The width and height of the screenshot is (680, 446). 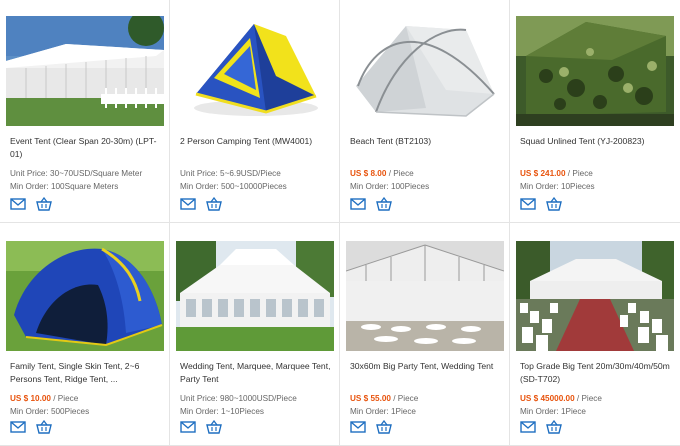 I want to click on product-meta: US $ 55.00 / Piece Min Order: 1Piece, so click(x=424, y=405).